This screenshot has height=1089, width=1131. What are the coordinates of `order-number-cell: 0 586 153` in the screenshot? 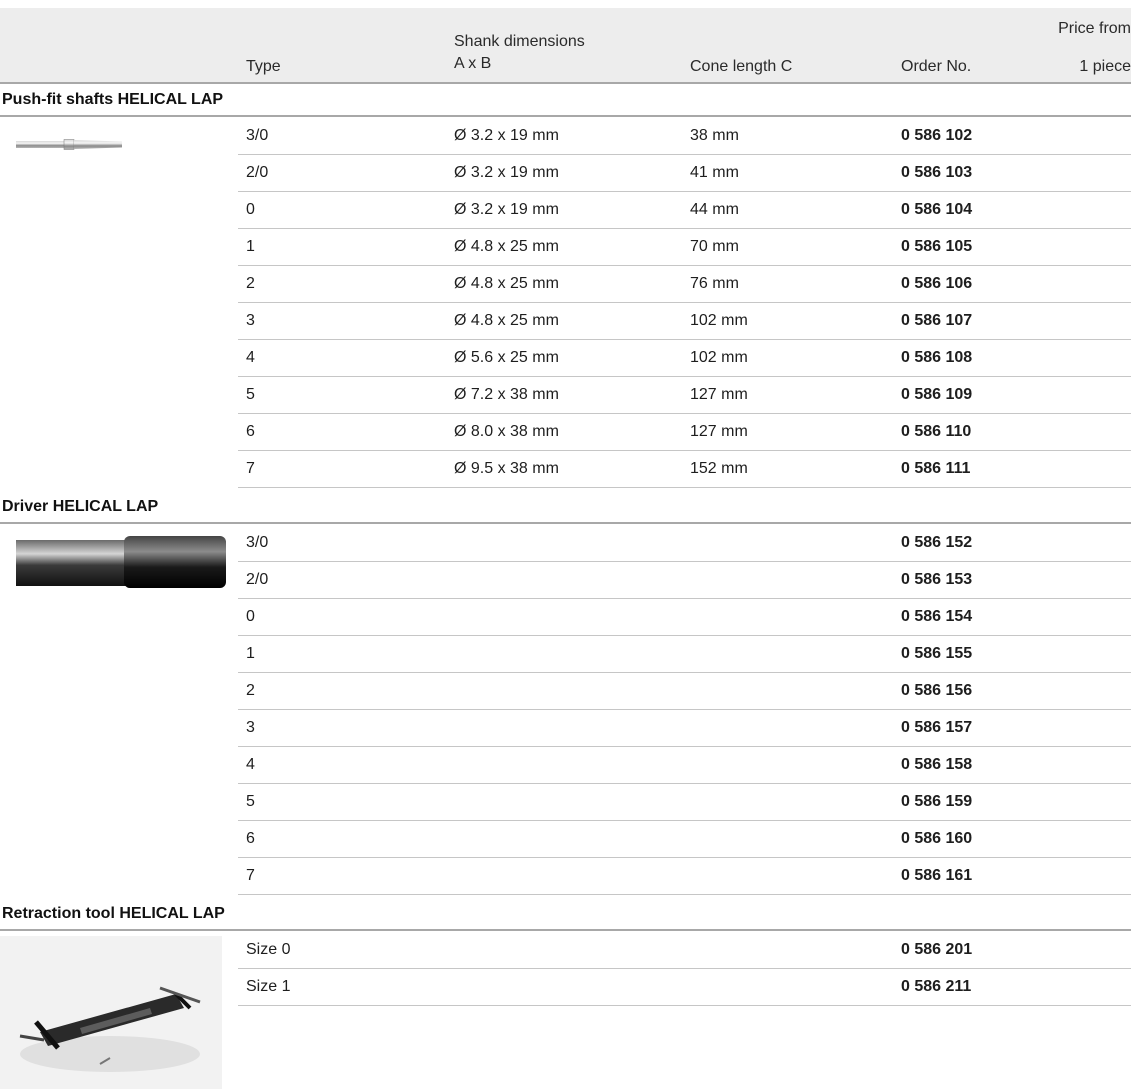 It's located at (937, 579).